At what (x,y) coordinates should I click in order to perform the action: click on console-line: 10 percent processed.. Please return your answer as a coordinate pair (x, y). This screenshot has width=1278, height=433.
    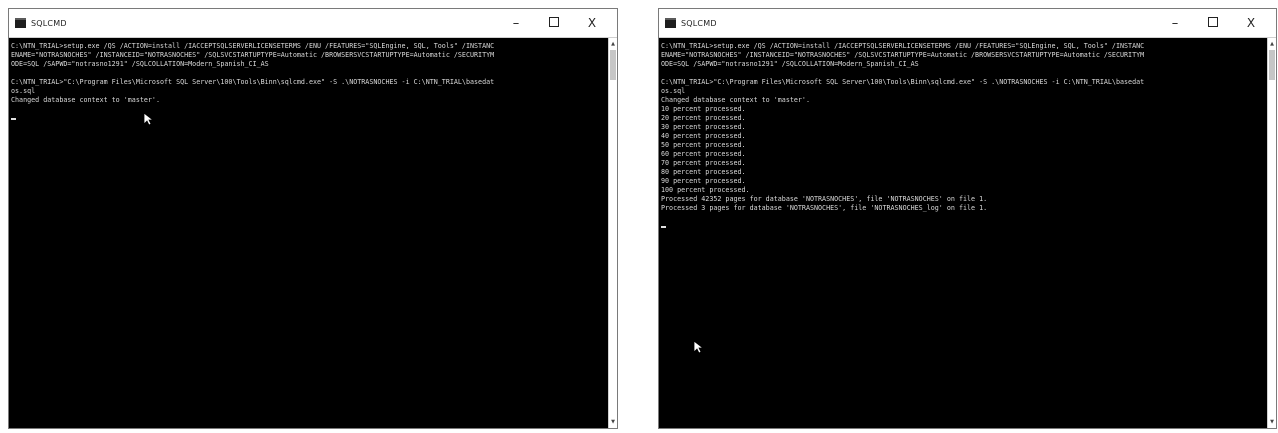
    Looking at the image, I should click on (703, 109).